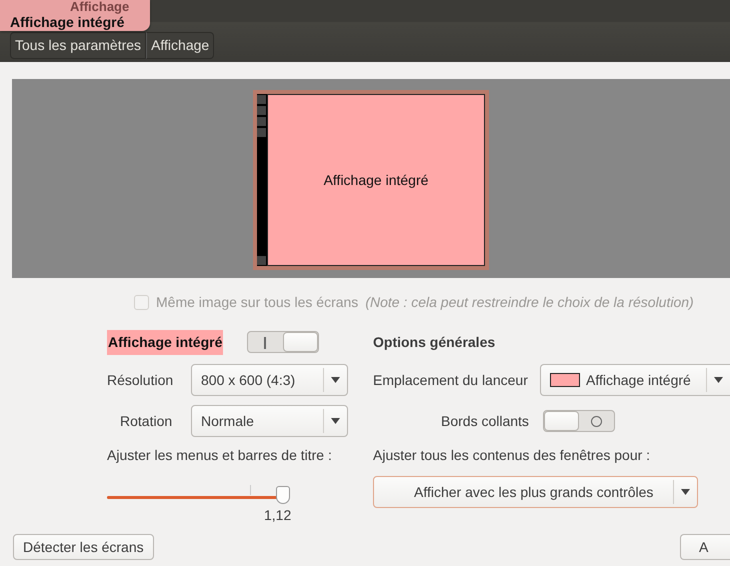 Image resolution: width=730 pixels, height=566 pixels. What do you see at coordinates (78, 45) in the screenshot?
I see `breadcrumb-button: Tous les paramètres` at bounding box center [78, 45].